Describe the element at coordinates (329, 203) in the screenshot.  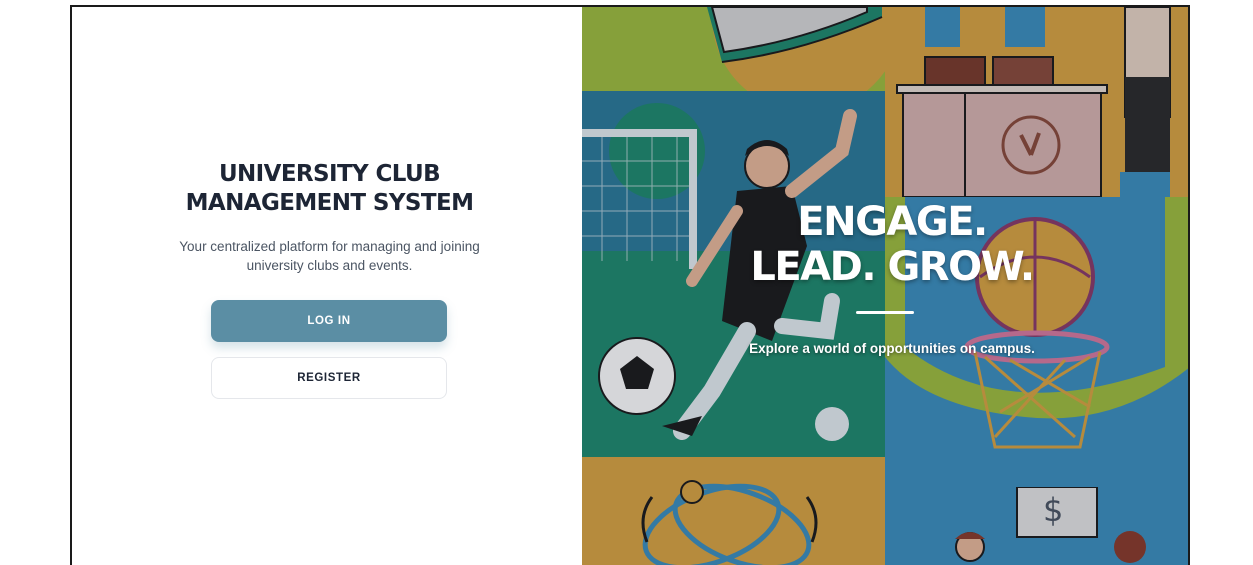
I see `app-title-line-2: MANAGEMENT SYSTEM` at that location.